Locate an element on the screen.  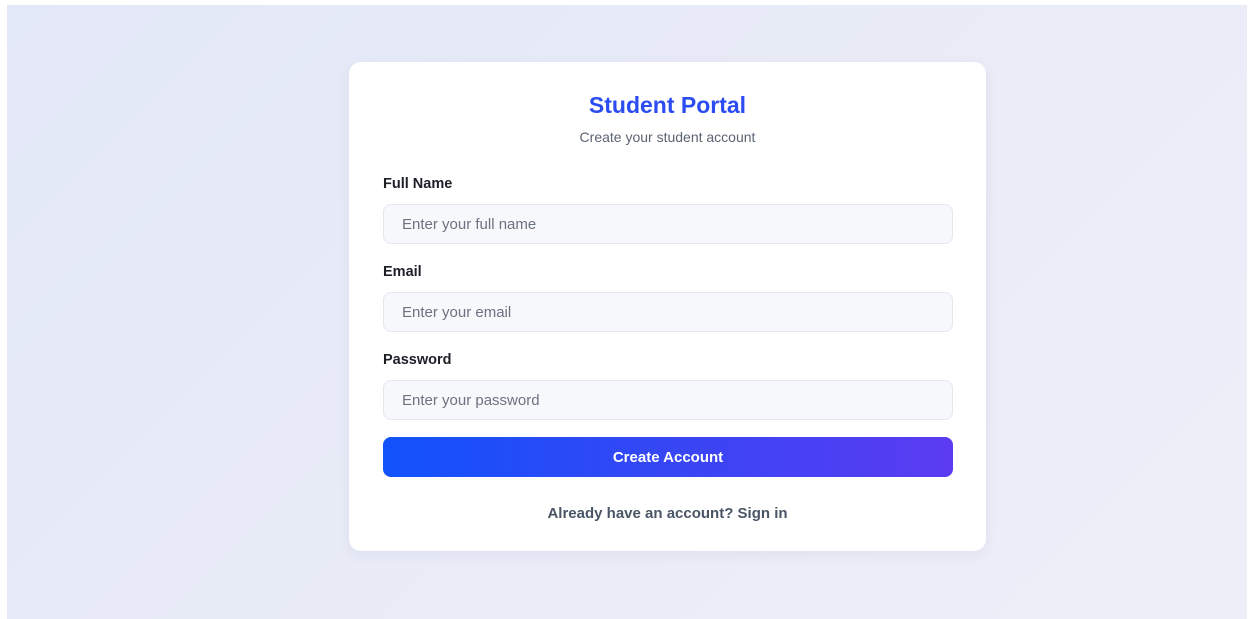
page-subtitle: Create your student account is located at coordinates (667, 137).